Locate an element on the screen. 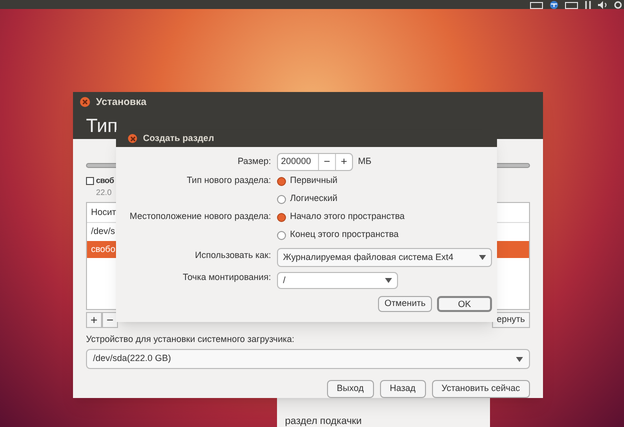 This screenshot has width=624, height=427. page-heading: Тип is located at coordinates (102, 125).